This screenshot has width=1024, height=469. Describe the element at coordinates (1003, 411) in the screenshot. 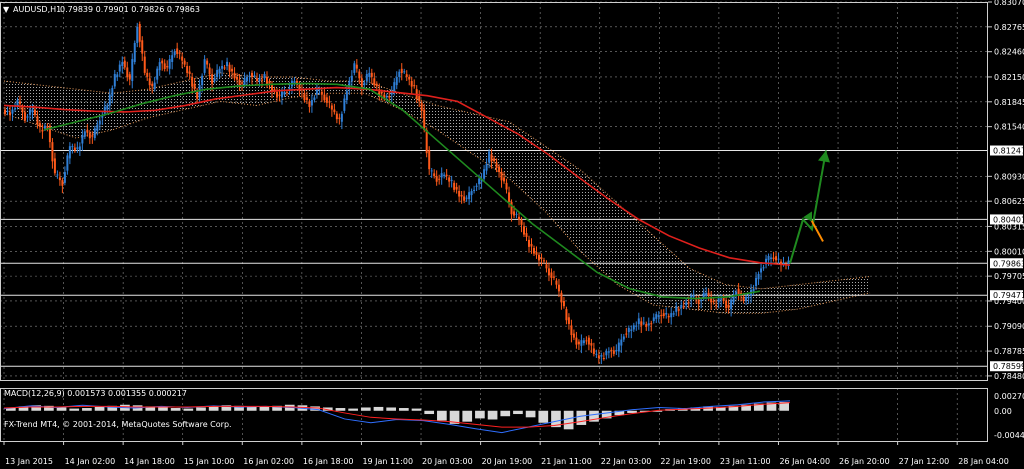

I see `macd-tick-label: 0.00` at that location.